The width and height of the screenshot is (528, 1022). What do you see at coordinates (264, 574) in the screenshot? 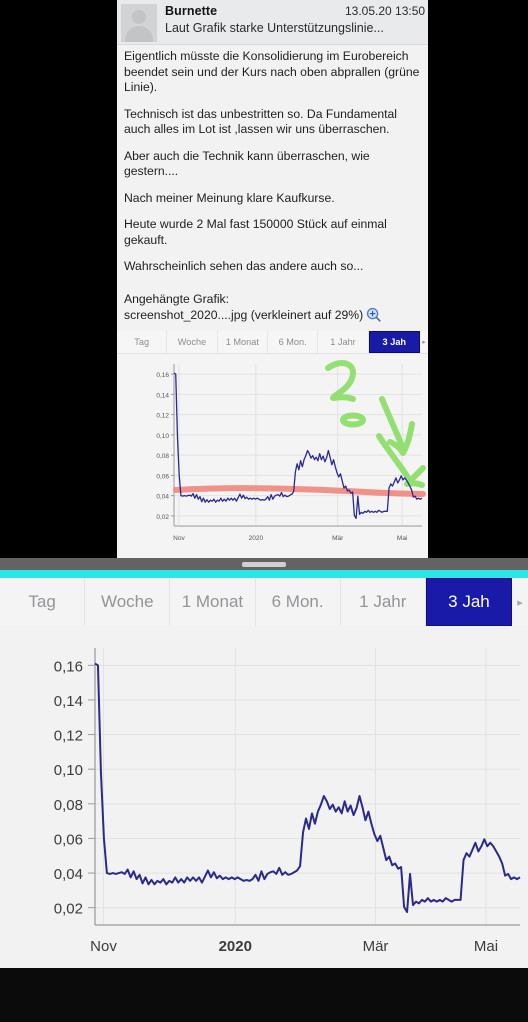
I see `accent-color-bar` at bounding box center [264, 574].